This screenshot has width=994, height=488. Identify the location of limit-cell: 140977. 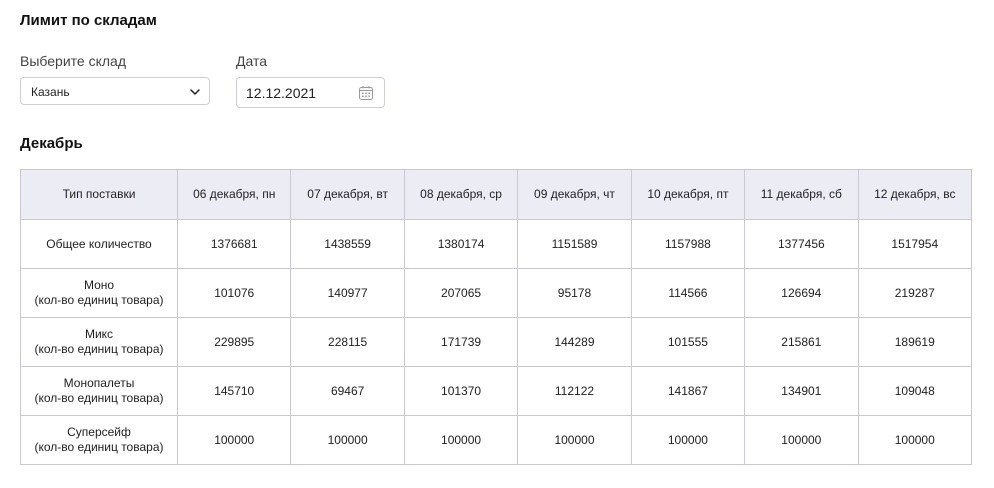
(347, 293).